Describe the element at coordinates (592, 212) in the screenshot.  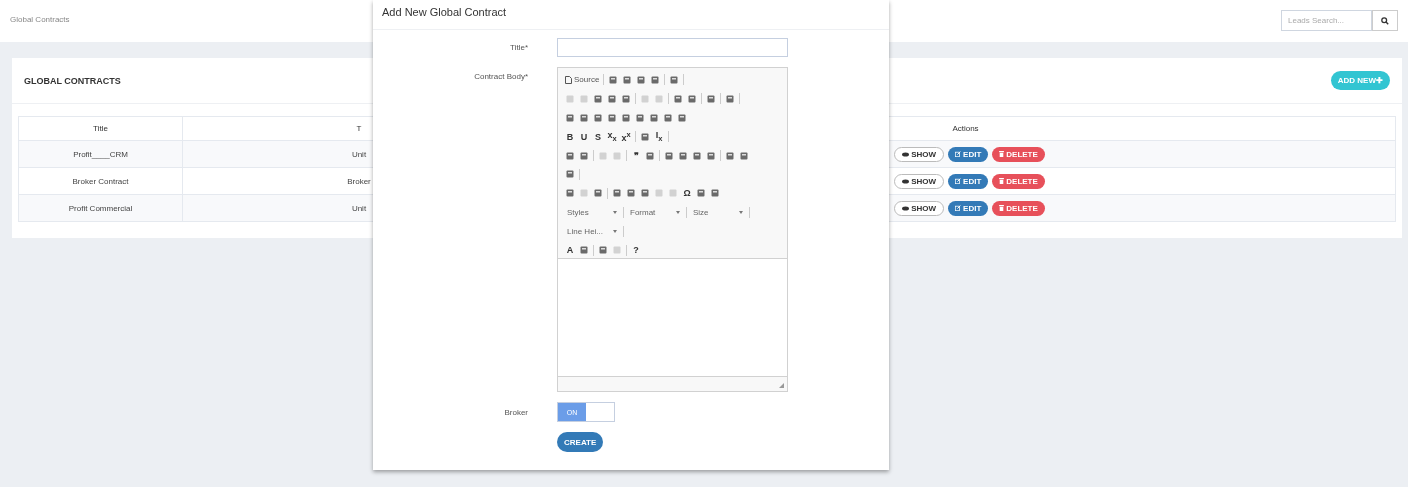
I see `toolbar-dropdown: Styles` at that location.